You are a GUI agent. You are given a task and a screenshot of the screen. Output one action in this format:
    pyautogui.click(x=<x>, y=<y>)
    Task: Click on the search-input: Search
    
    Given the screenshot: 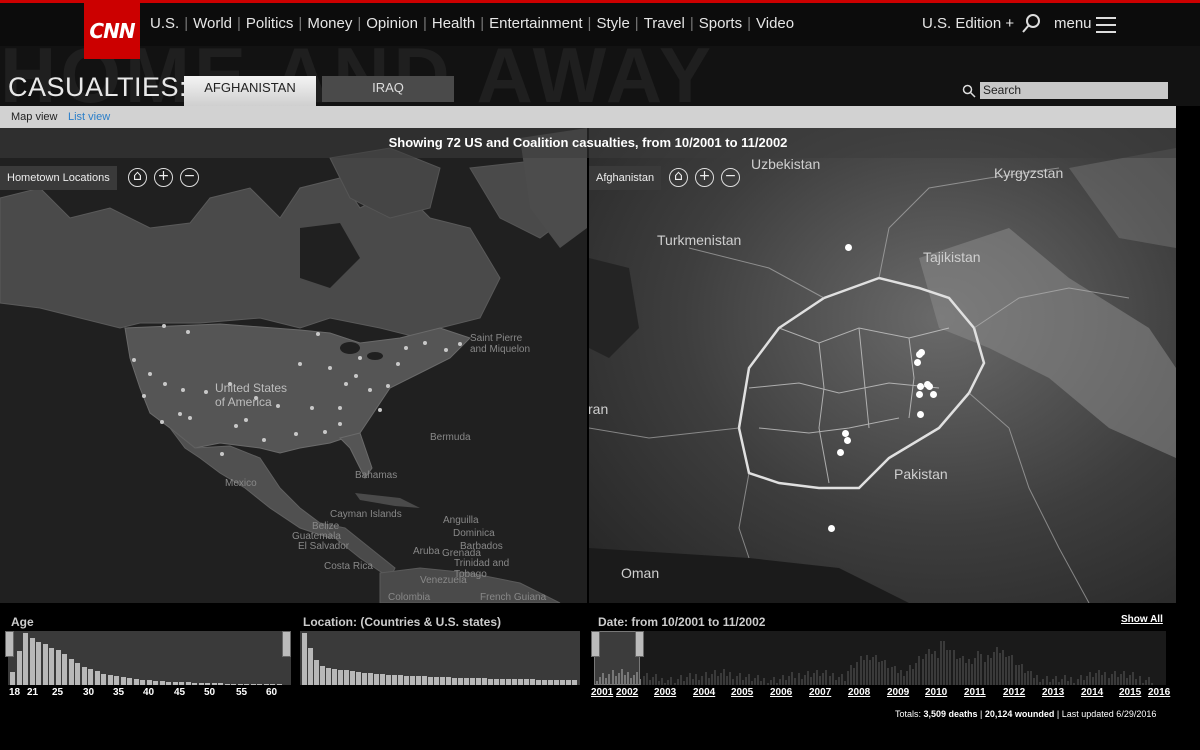 What is the action you would take?
    pyautogui.click(x=1074, y=90)
    